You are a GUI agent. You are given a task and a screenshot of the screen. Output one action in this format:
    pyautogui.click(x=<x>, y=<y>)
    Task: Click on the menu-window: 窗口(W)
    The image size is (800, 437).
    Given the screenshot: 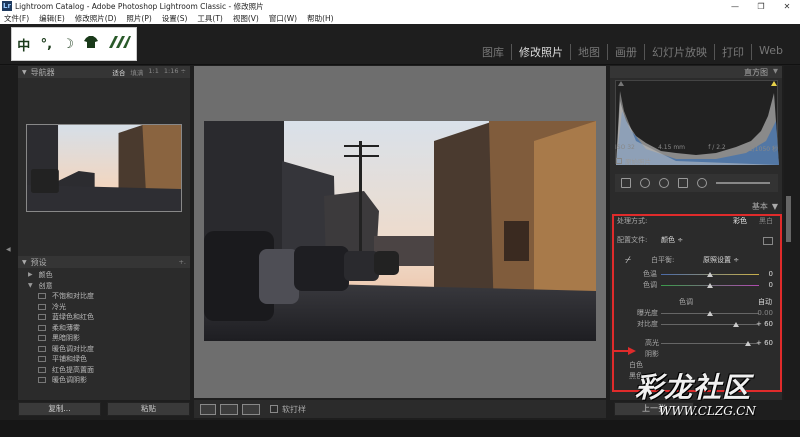 What is the action you would take?
    pyautogui.click(x=283, y=18)
    